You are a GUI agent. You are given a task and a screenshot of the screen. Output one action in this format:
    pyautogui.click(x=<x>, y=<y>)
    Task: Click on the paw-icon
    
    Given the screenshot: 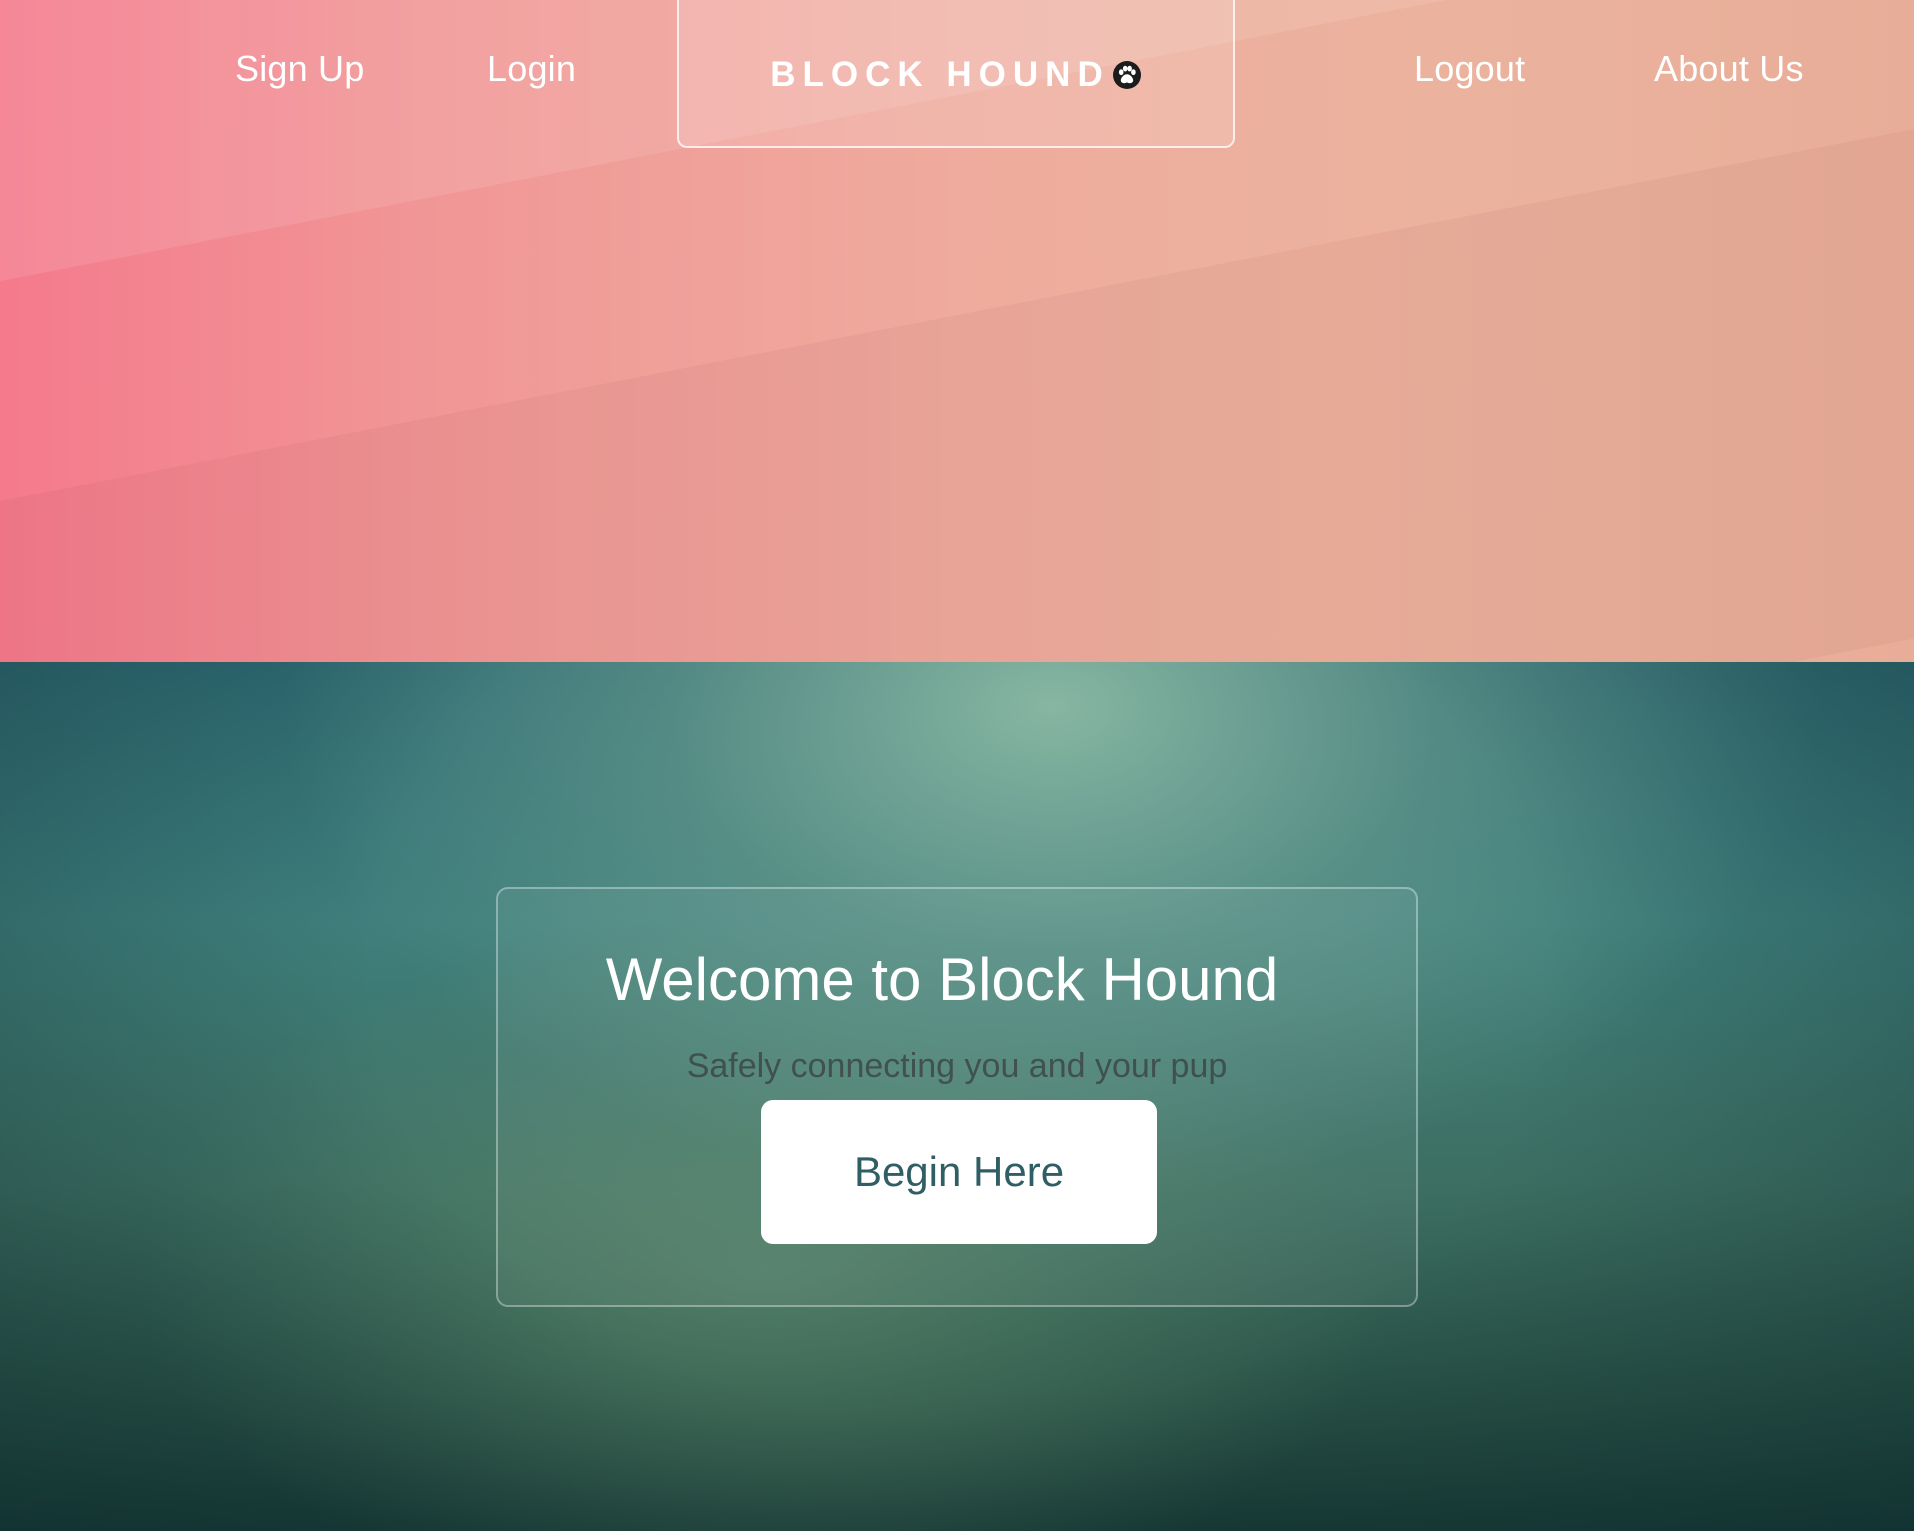 What is the action you would take?
    pyautogui.click(x=1126, y=75)
    